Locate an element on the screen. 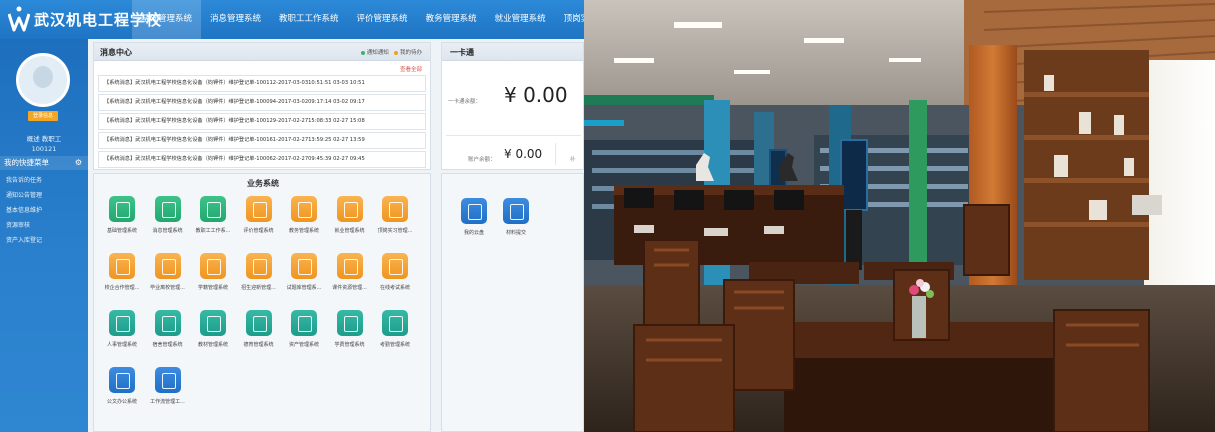 The image size is (1215, 432). nav-item-message: 消息管理系统 is located at coordinates (235, 19).